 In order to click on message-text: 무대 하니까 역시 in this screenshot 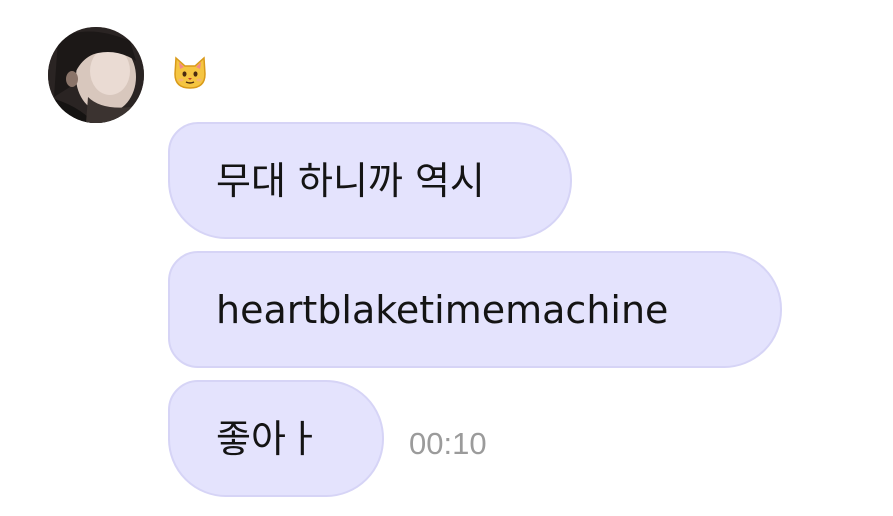, I will do `click(350, 180)`.